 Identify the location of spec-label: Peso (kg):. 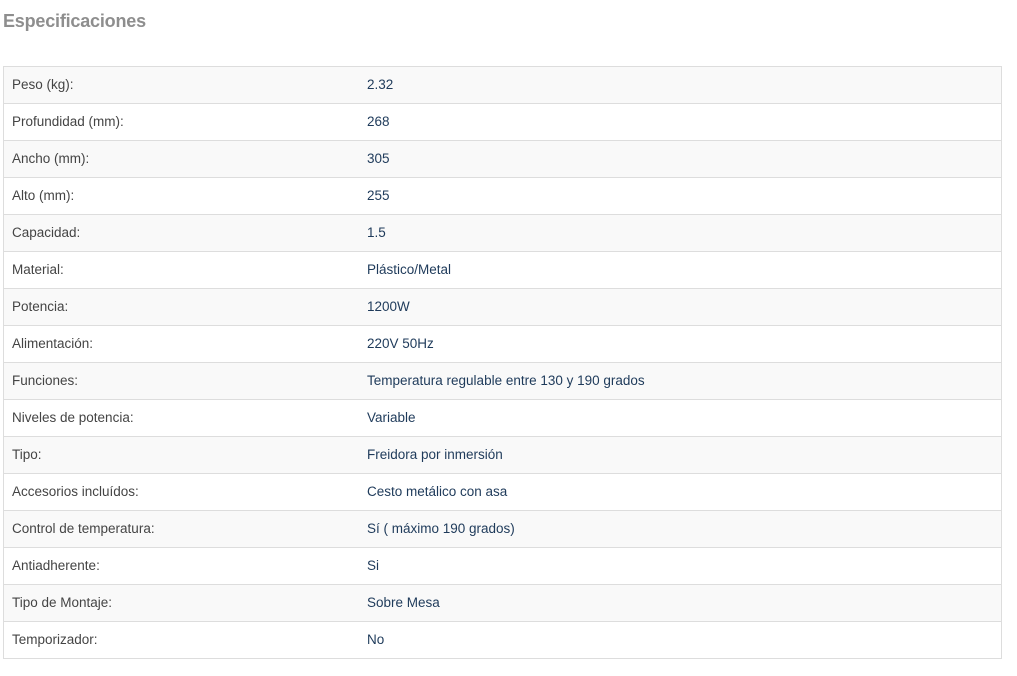
(43, 84).